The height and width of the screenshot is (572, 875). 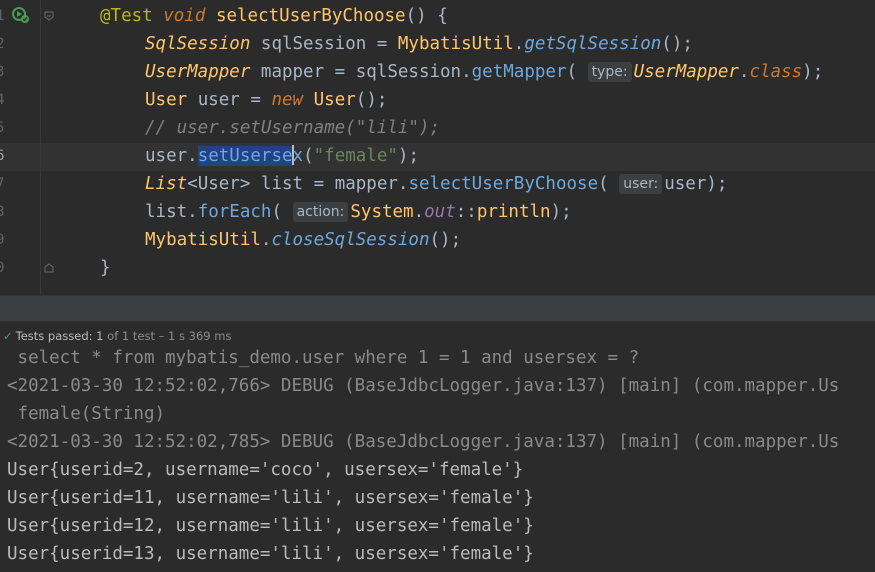 What do you see at coordinates (198, 44) in the screenshot?
I see `type-token: SqlSession` at bounding box center [198, 44].